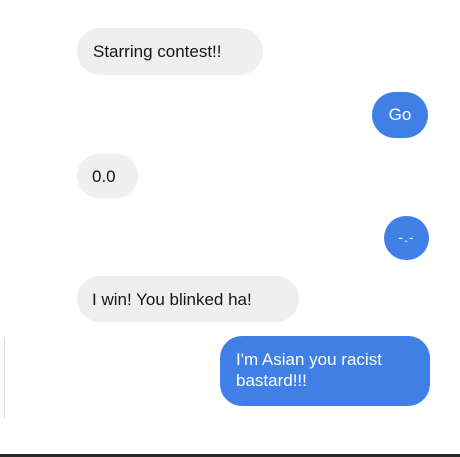 This screenshot has height=457, width=460. I want to click on left-edge-line, so click(4, 378).